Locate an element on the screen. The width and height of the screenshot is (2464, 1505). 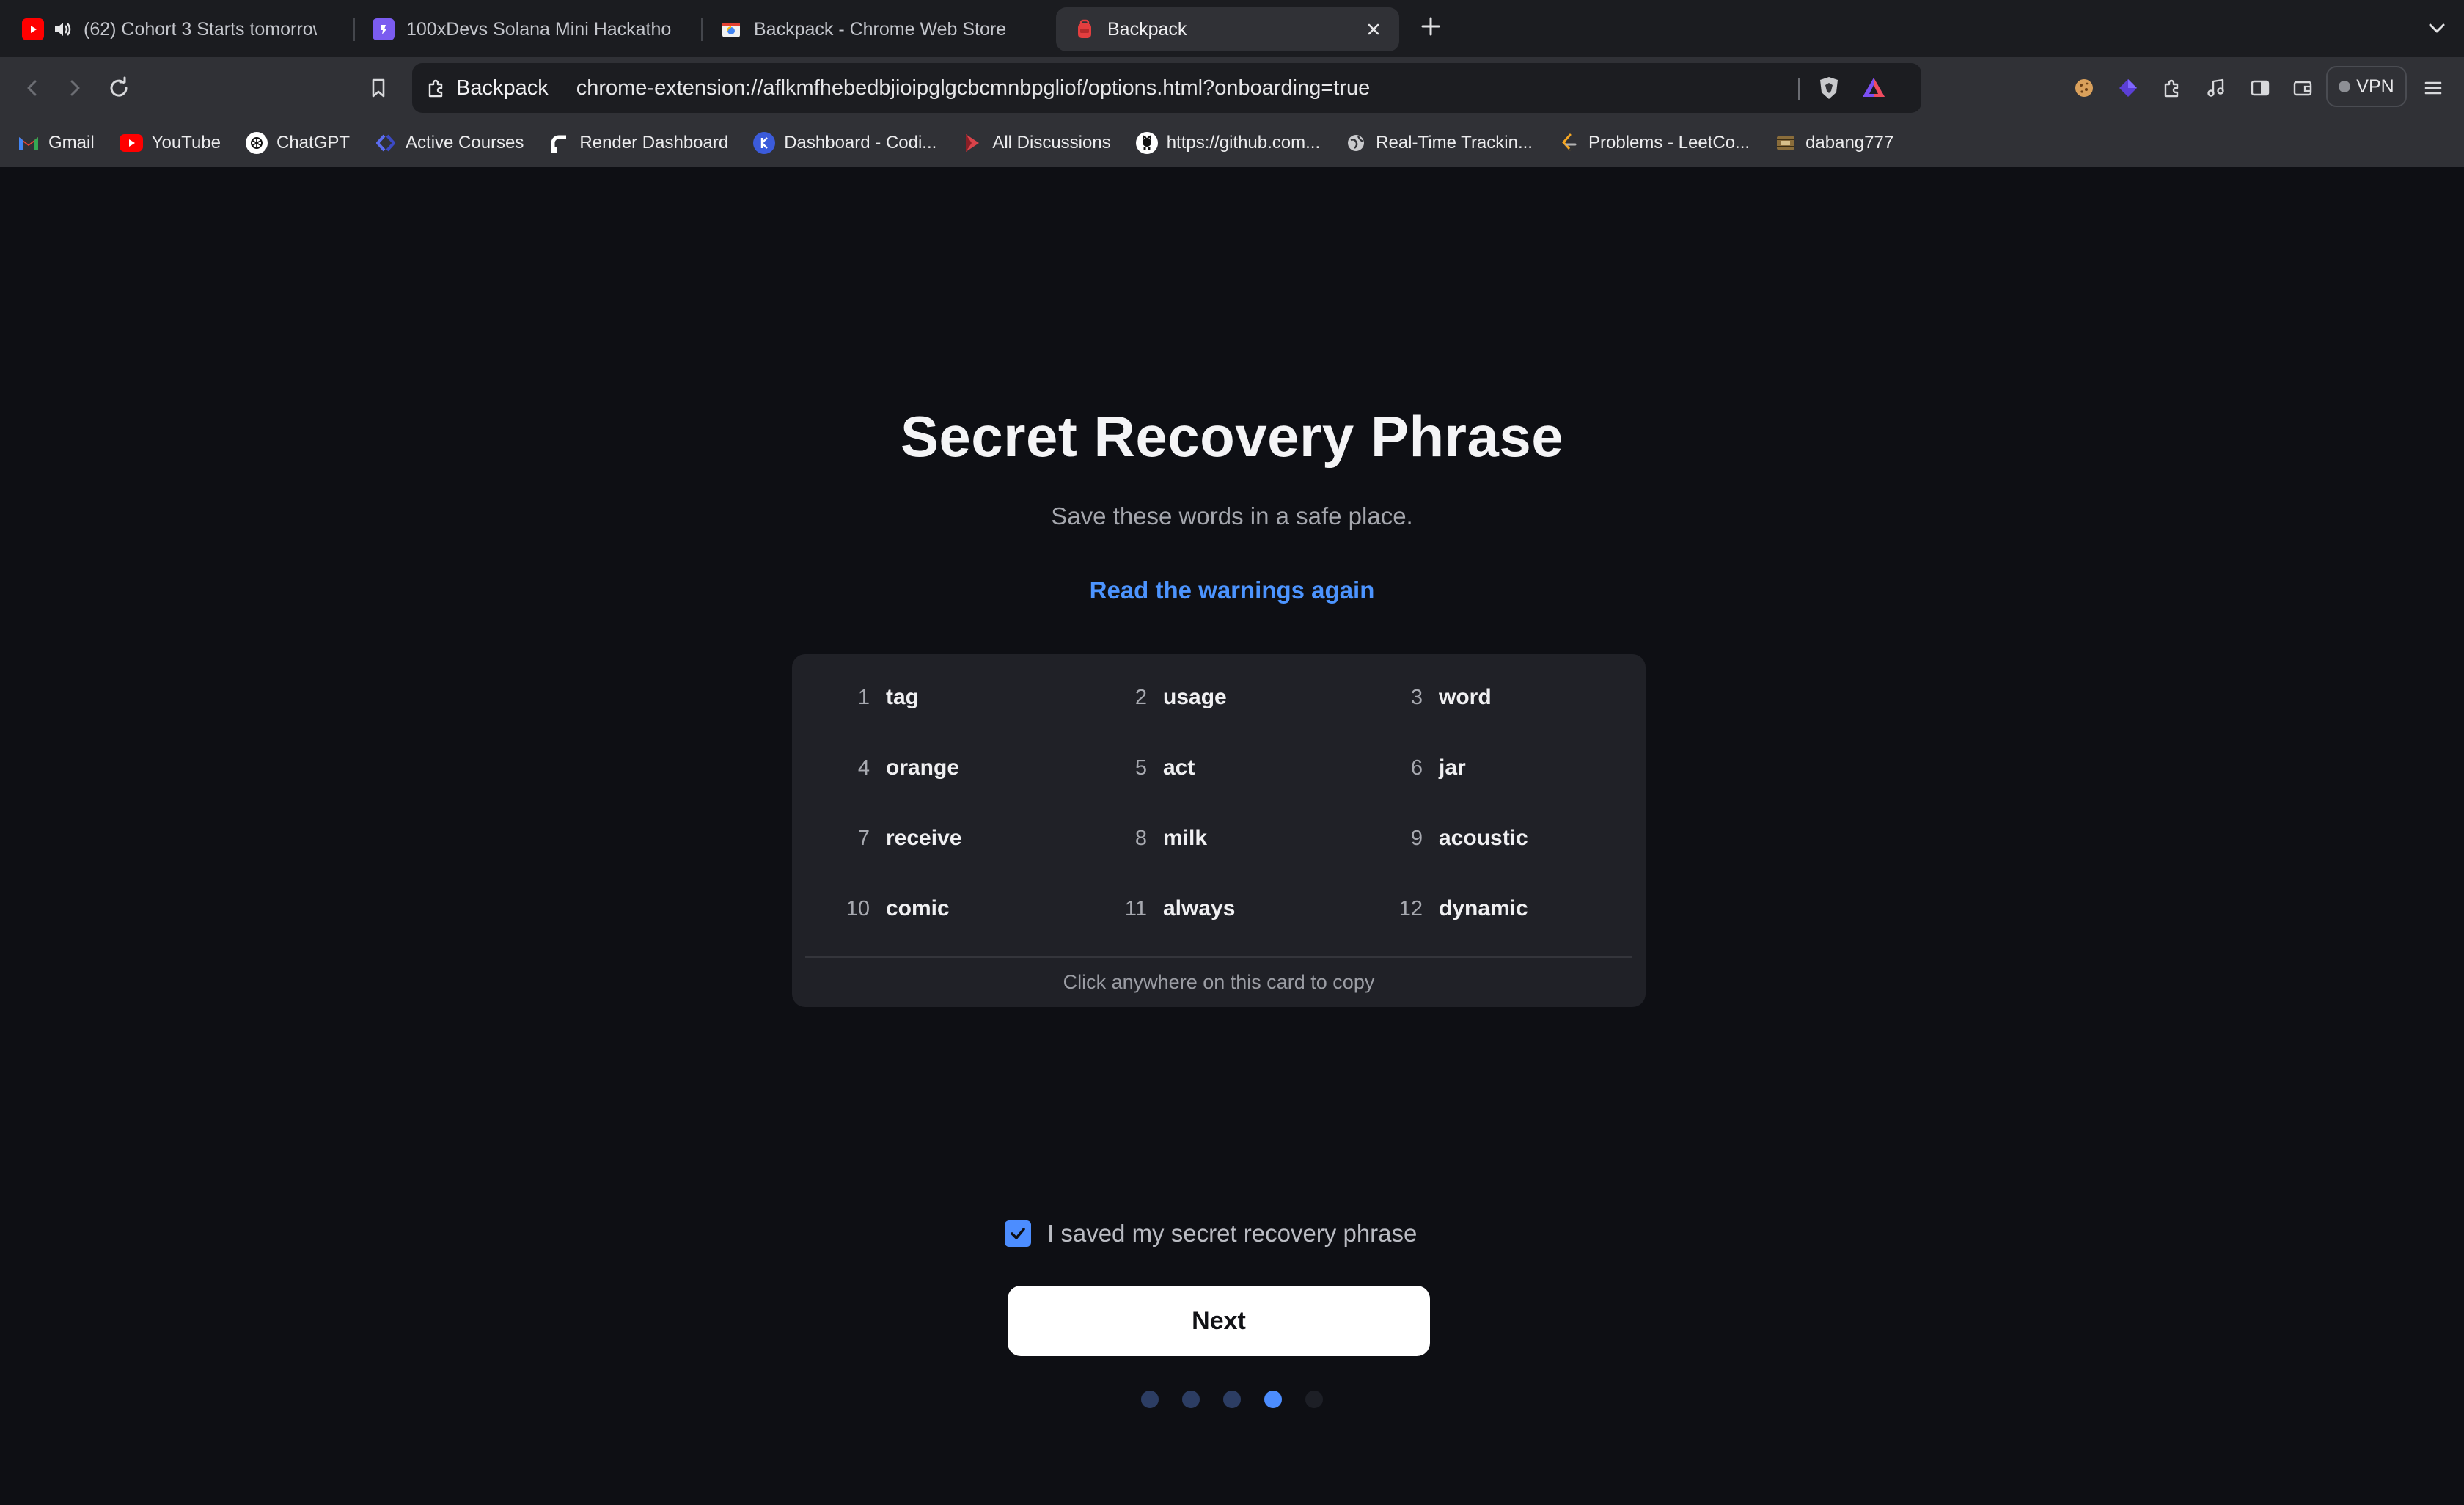
diamond-extension-icon is located at coordinates (2128, 88).